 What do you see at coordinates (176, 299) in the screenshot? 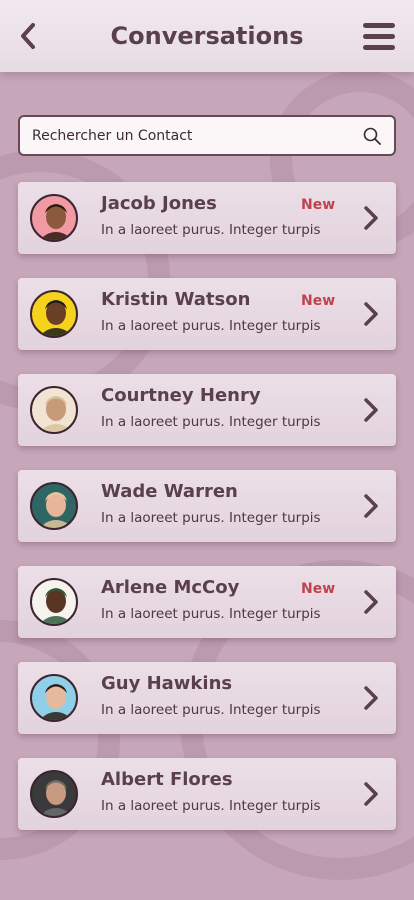
I see `contact-name: Kristin Watson` at bounding box center [176, 299].